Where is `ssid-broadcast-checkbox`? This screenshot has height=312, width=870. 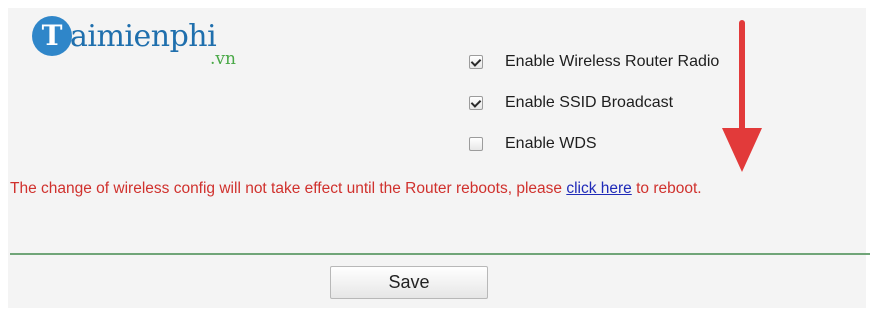
ssid-broadcast-checkbox is located at coordinates (476, 103).